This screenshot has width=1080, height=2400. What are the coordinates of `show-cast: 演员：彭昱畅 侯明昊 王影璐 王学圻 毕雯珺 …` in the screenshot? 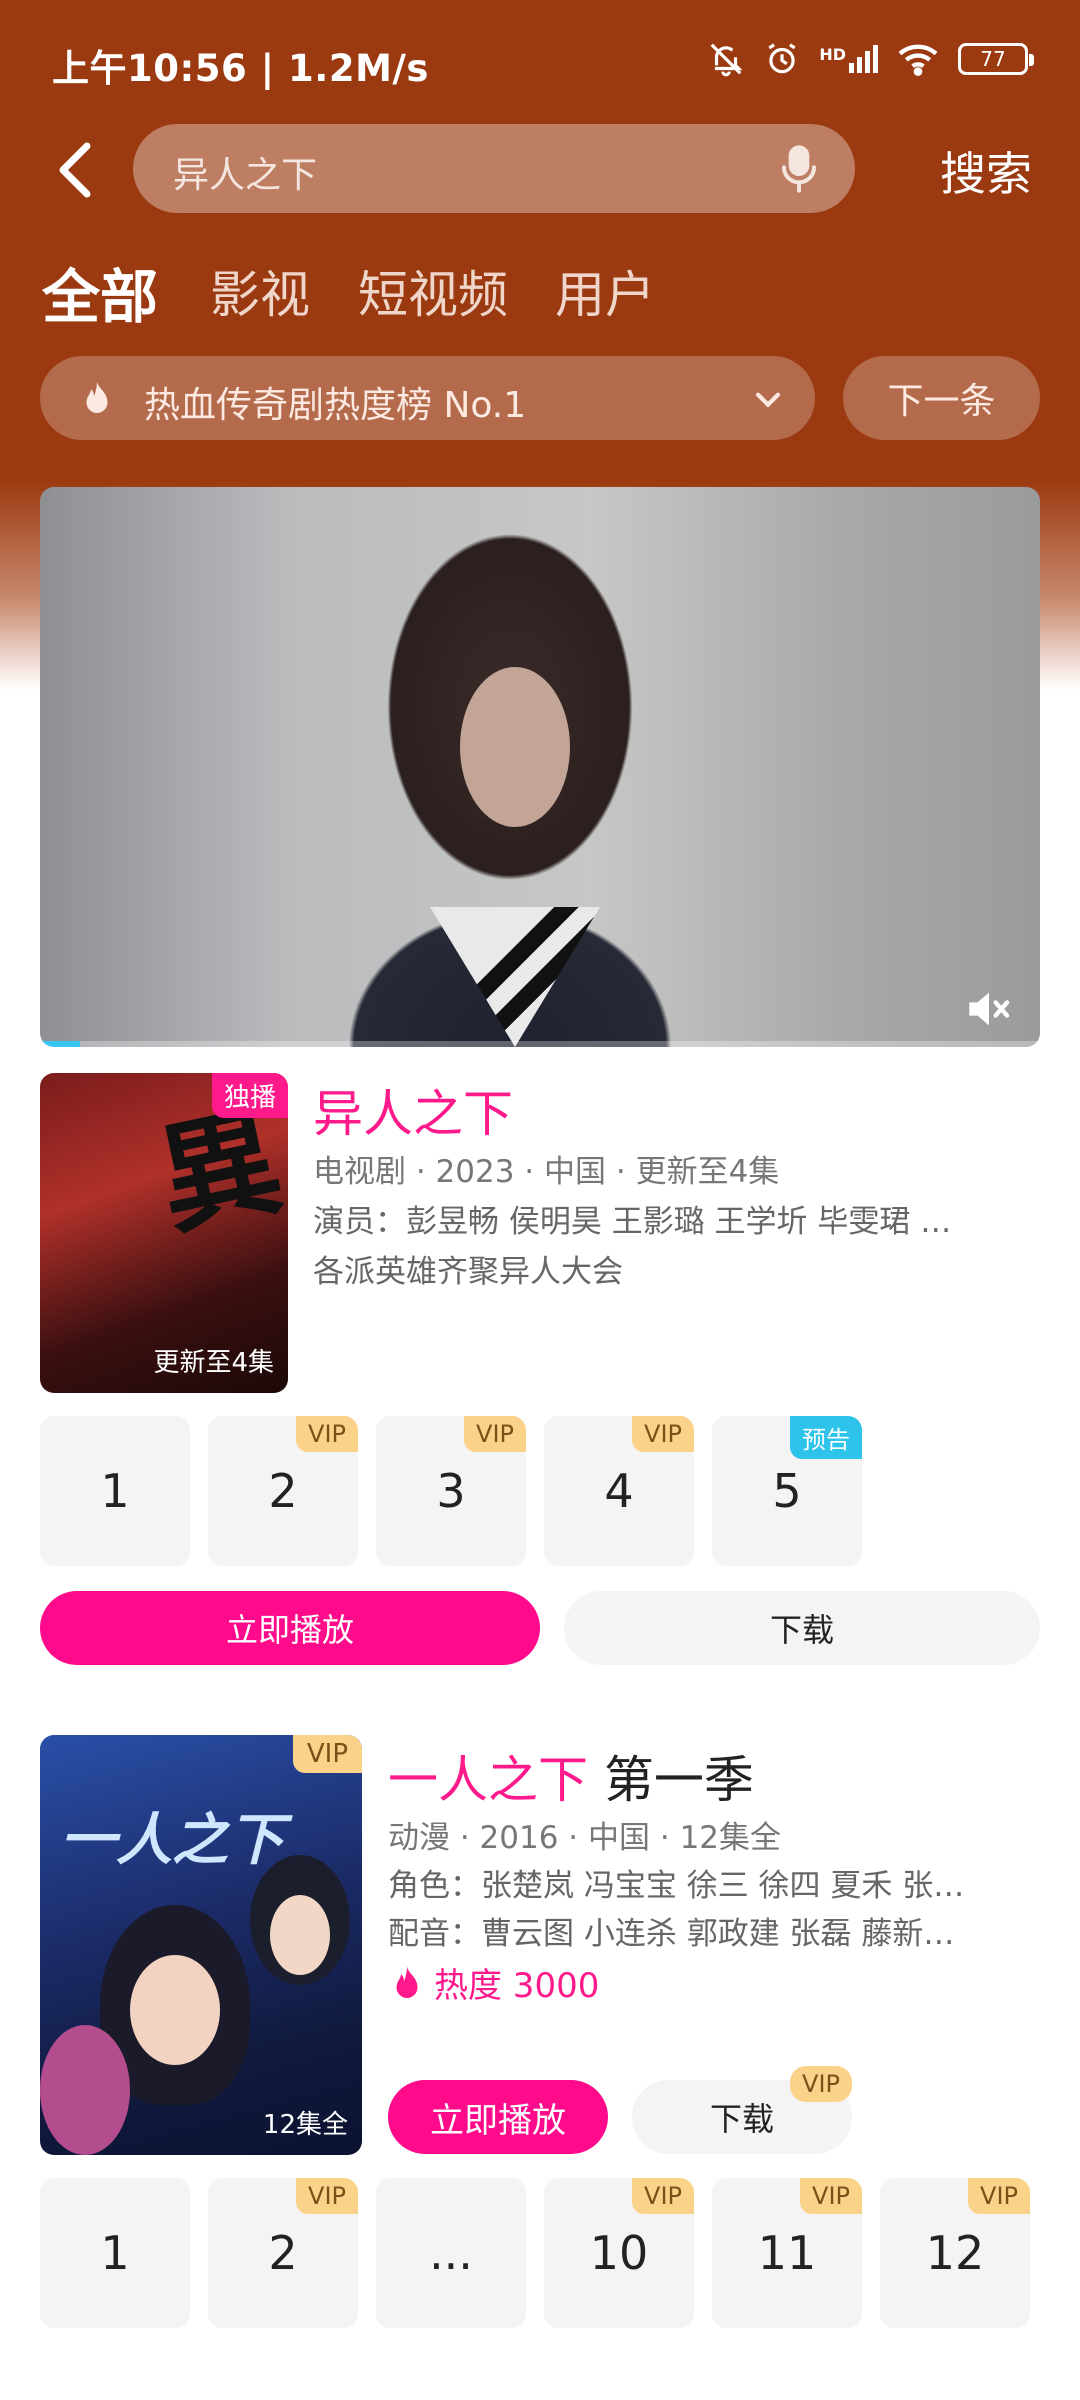 It's located at (632, 1222).